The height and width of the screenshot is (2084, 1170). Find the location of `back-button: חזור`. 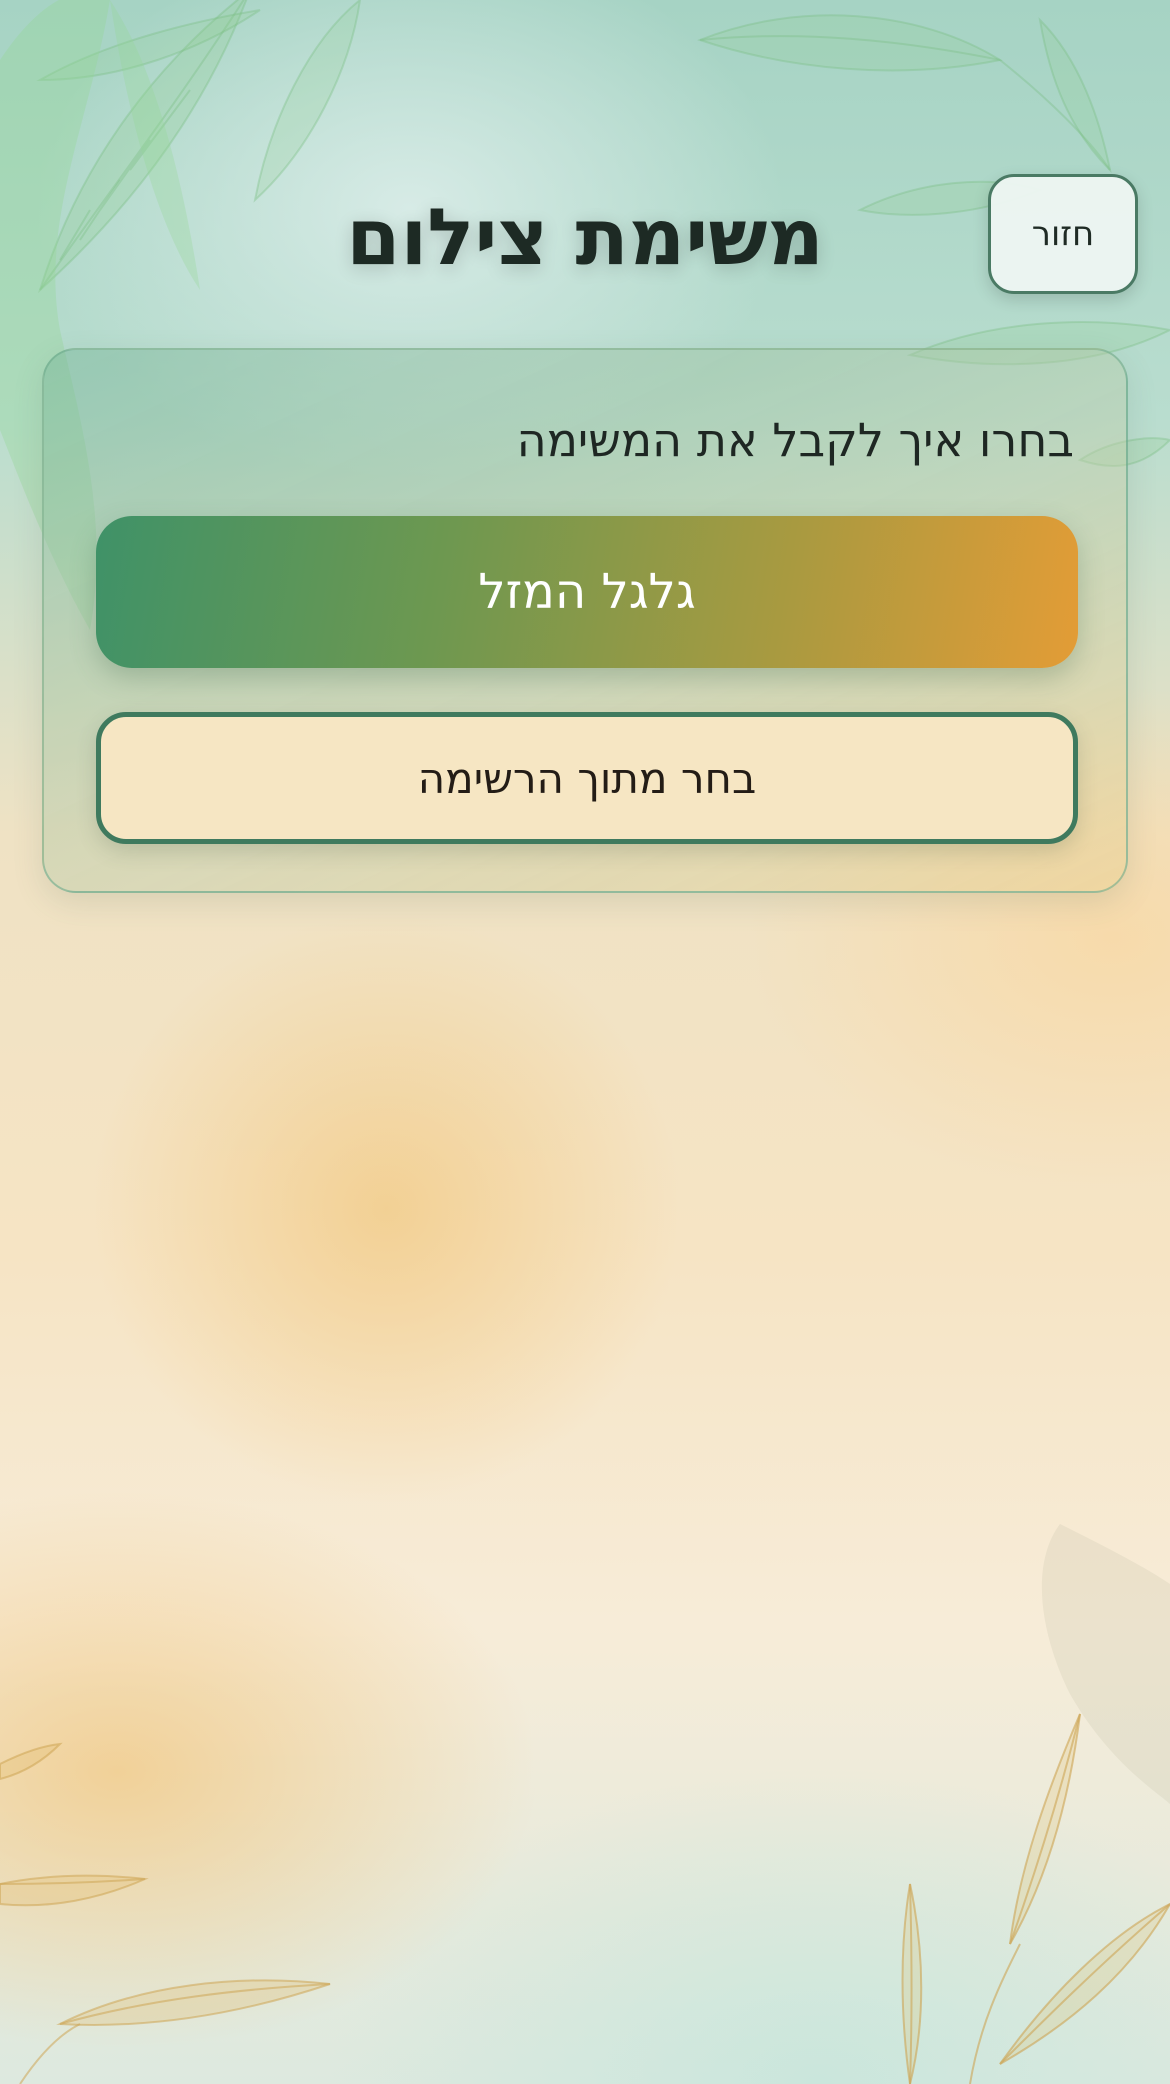

back-button: חזור is located at coordinates (1063, 234).